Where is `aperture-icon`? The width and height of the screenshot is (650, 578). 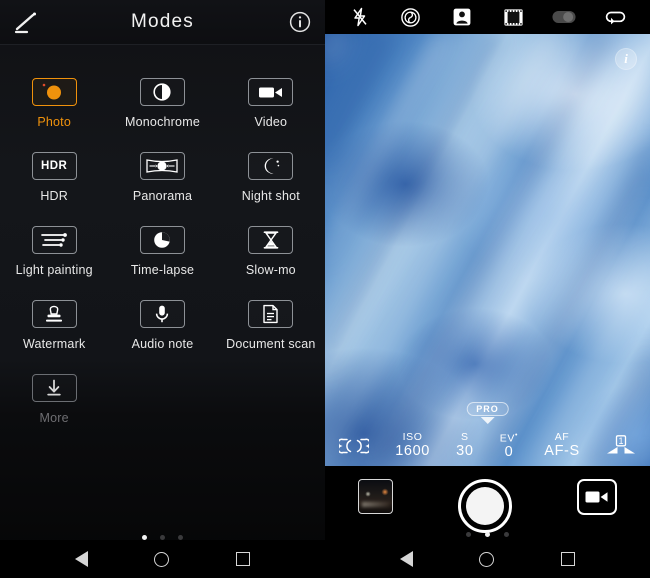 aperture-icon is located at coordinates (411, 17).